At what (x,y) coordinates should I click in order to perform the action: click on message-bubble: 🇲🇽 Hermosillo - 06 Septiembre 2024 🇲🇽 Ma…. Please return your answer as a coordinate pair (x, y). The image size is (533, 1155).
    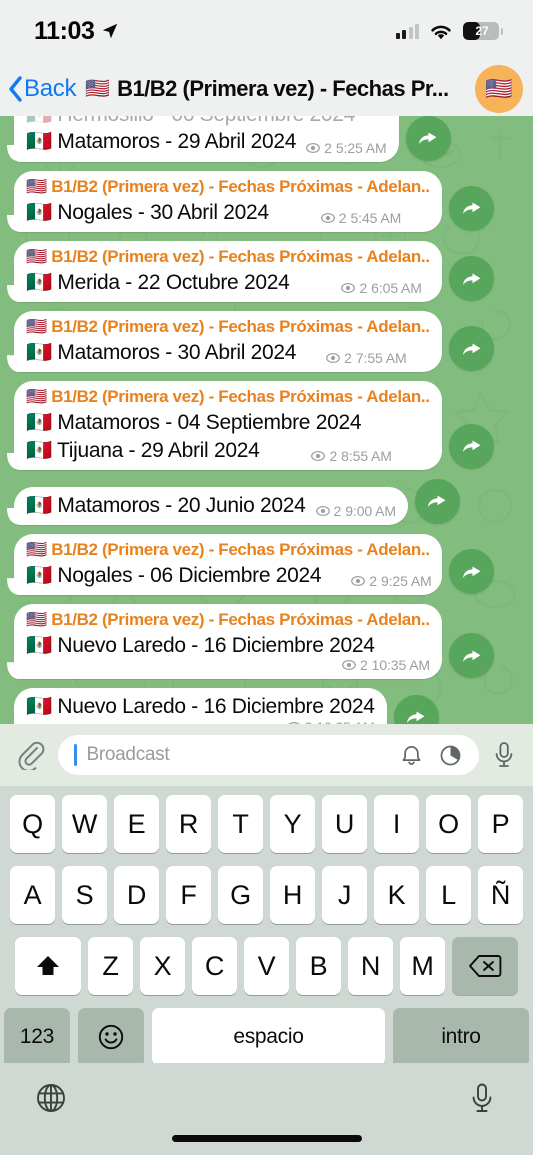
    Looking at the image, I should click on (206, 139).